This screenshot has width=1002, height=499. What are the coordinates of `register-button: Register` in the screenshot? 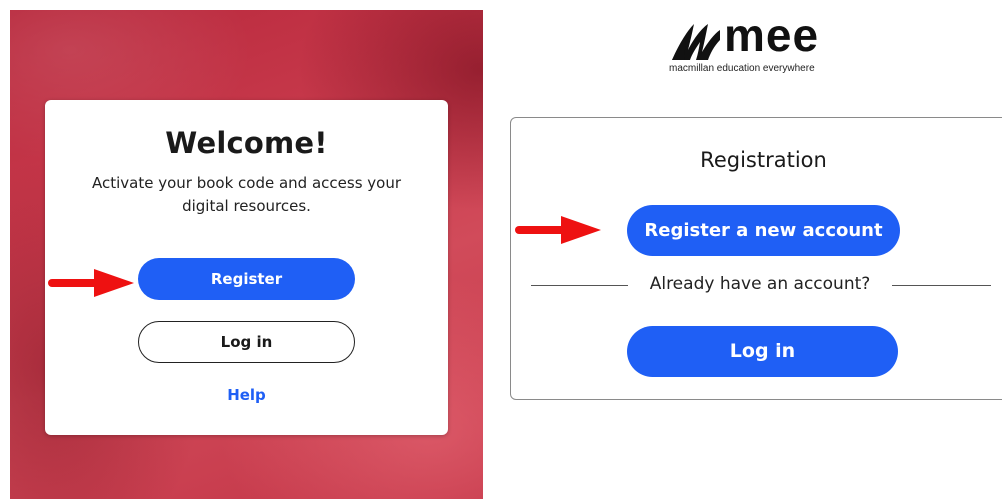 It's located at (246, 279).